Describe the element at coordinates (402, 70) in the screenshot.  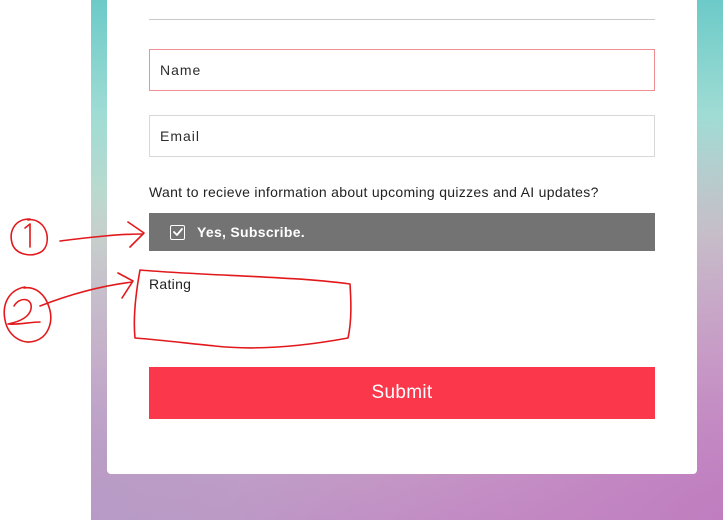
I see `name-field: Name` at that location.